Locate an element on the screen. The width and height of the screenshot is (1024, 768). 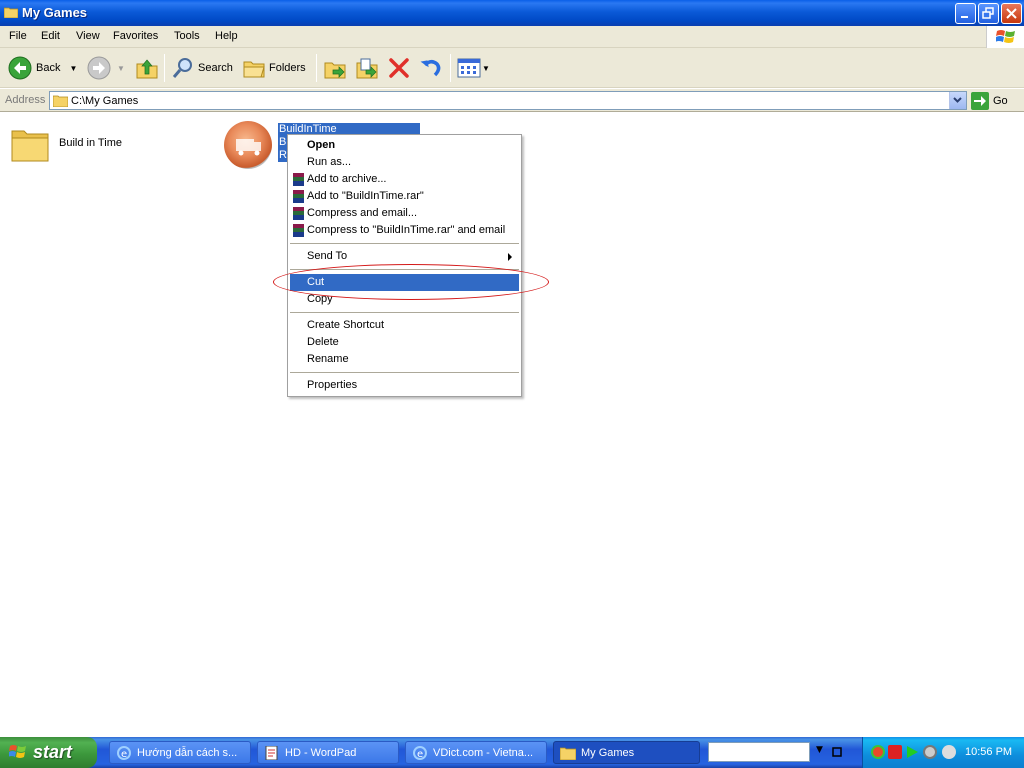
menu-item-properties: Properties is located at coordinates (404, 385).